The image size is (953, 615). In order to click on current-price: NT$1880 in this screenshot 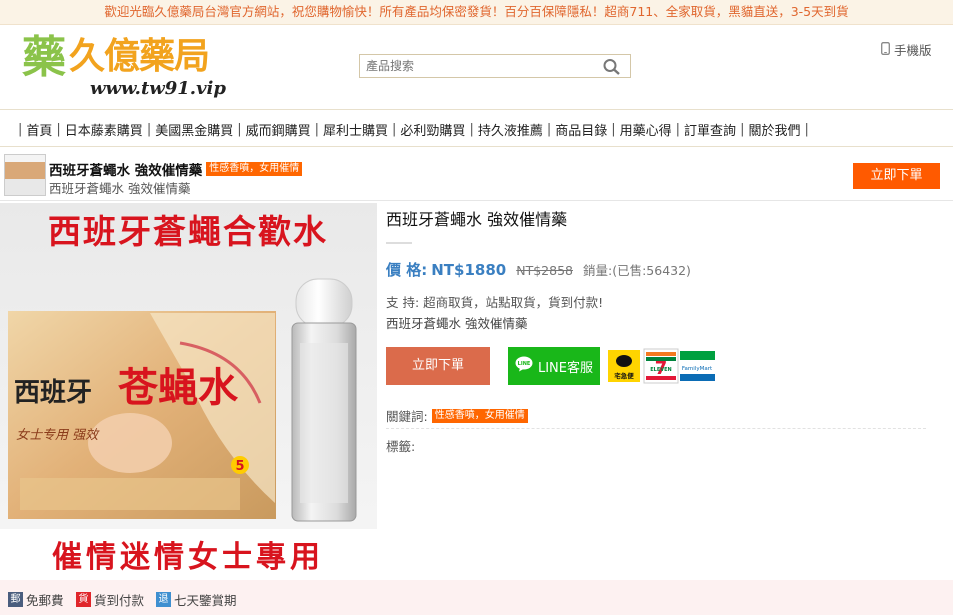, I will do `click(469, 270)`.